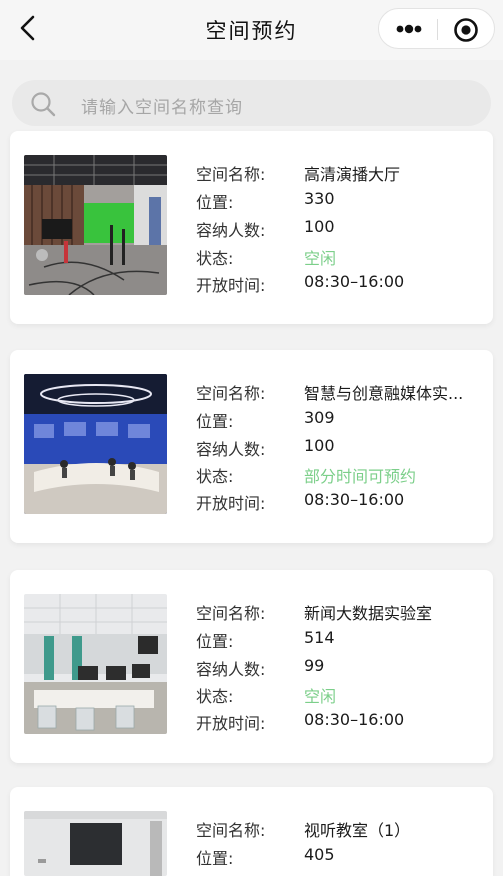 The height and width of the screenshot is (876, 503). Describe the element at coordinates (368, 613) in the screenshot. I see `space-name: 新闻大数据实验室` at that location.